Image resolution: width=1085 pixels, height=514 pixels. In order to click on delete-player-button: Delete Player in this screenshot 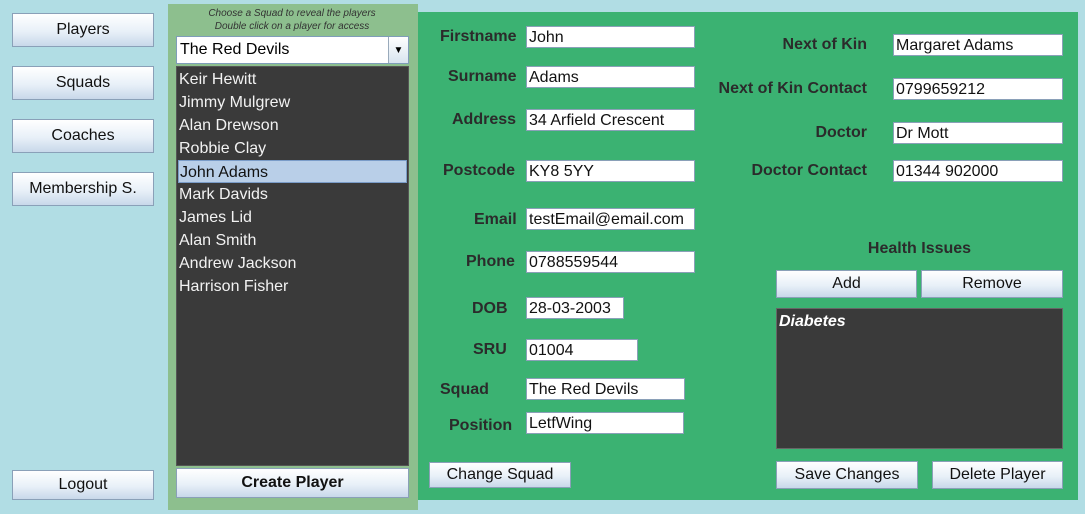, I will do `click(997, 475)`.